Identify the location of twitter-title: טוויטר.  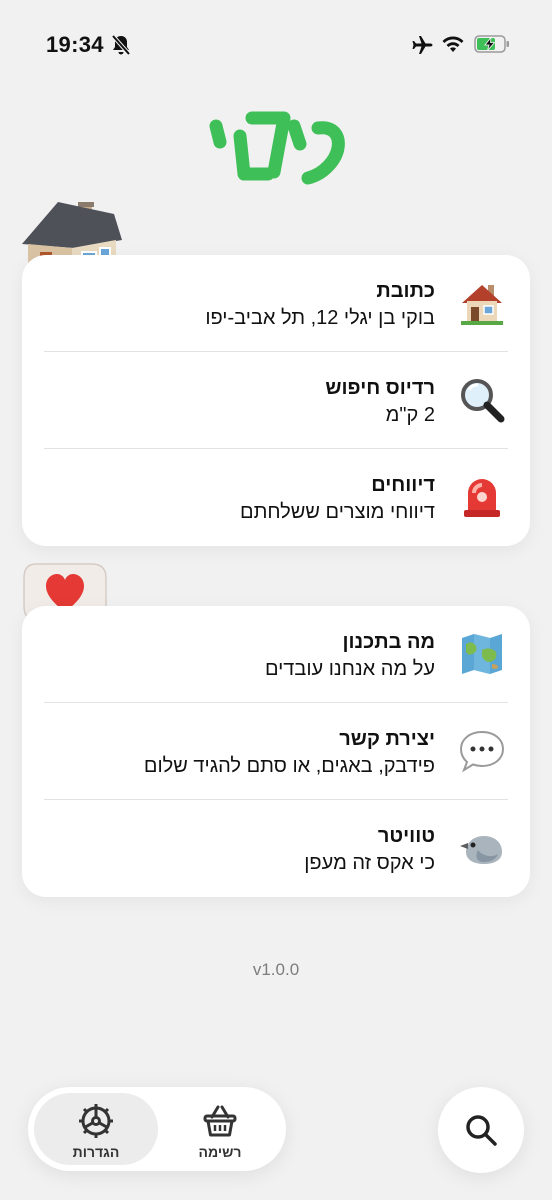
(406, 836).